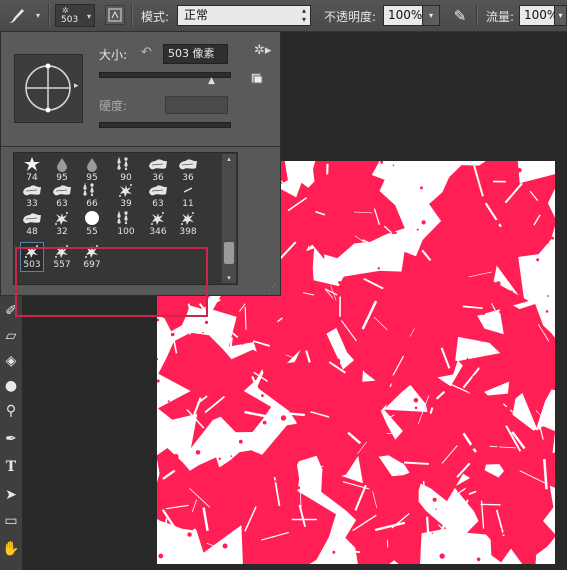 This screenshot has width=567, height=570. Describe the element at coordinates (126, 170) in the screenshot. I see `brush-preset-90: 90` at that location.